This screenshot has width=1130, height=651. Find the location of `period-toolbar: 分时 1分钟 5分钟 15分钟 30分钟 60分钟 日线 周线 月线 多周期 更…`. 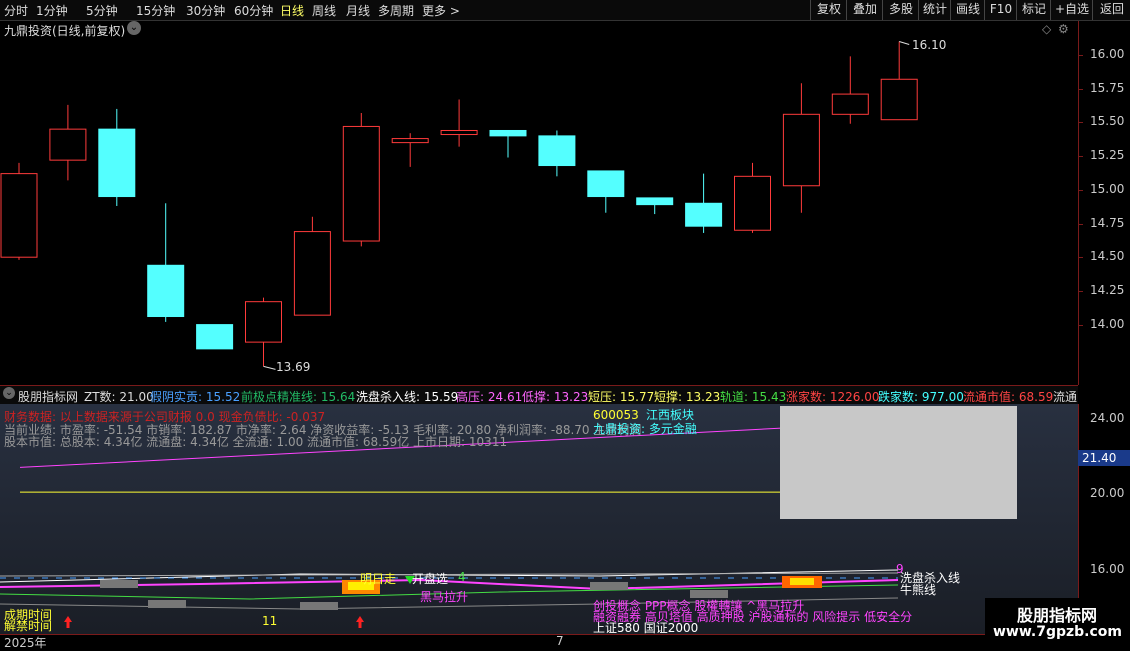

period-toolbar: 分时 1分钟 5分钟 15分钟 30分钟 60分钟 日线 周线 月线 多周期 更… is located at coordinates (565, 10).